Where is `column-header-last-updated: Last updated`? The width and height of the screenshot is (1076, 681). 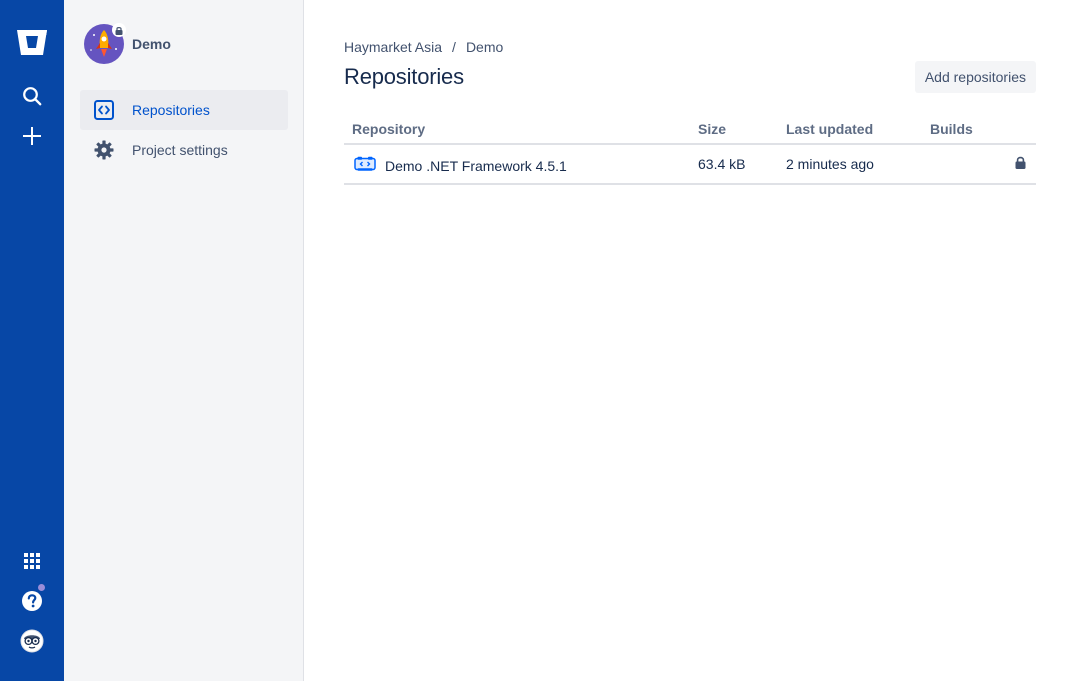
column-header-last-updated: Last updated is located at coordinates (850, 128).